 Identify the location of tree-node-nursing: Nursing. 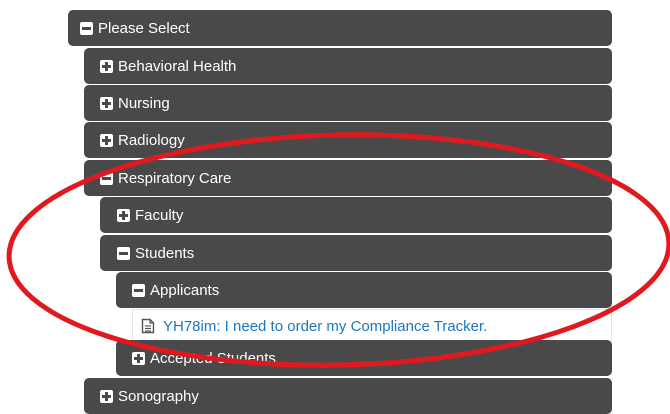
(348, 103).